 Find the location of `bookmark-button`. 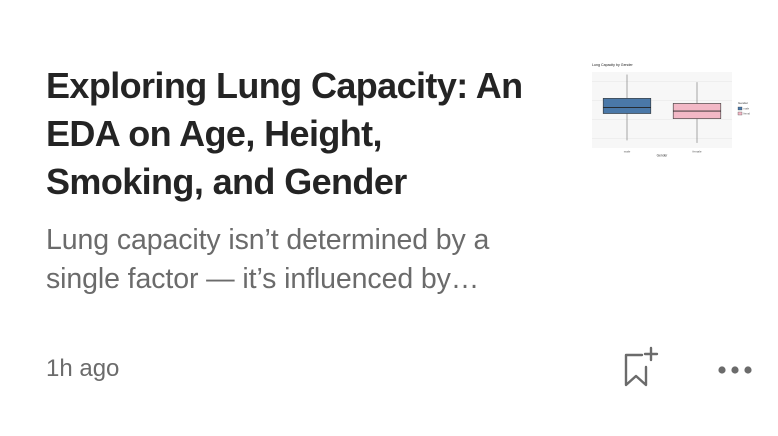

bookmark-button is located at coordinates (640, 368).